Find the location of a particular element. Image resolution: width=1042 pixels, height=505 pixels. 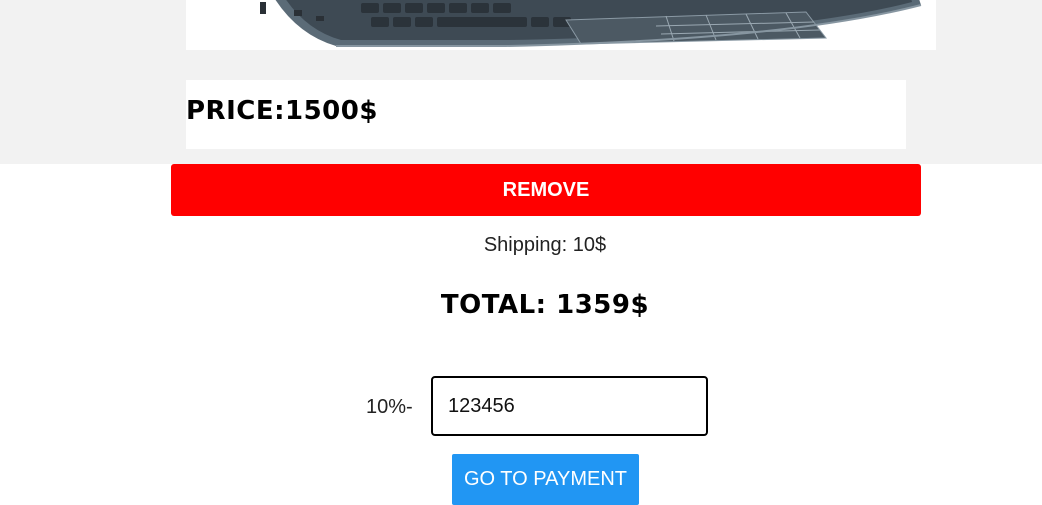

shipping-cost: Shipping: 10$ is located at coordinates (545, 245).